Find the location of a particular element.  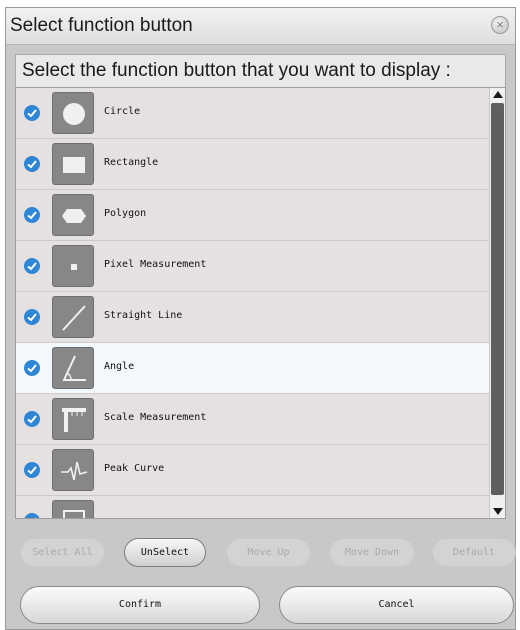

scroll-down-arrow-icon is located at coordinates (497, 511).